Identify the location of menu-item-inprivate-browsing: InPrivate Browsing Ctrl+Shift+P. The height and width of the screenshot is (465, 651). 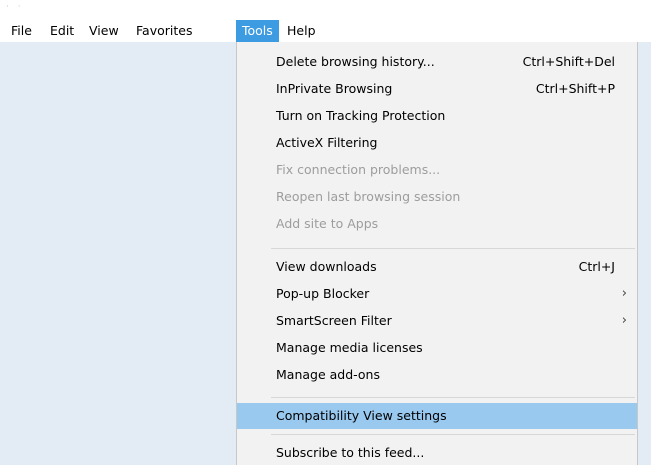
(437, 89).